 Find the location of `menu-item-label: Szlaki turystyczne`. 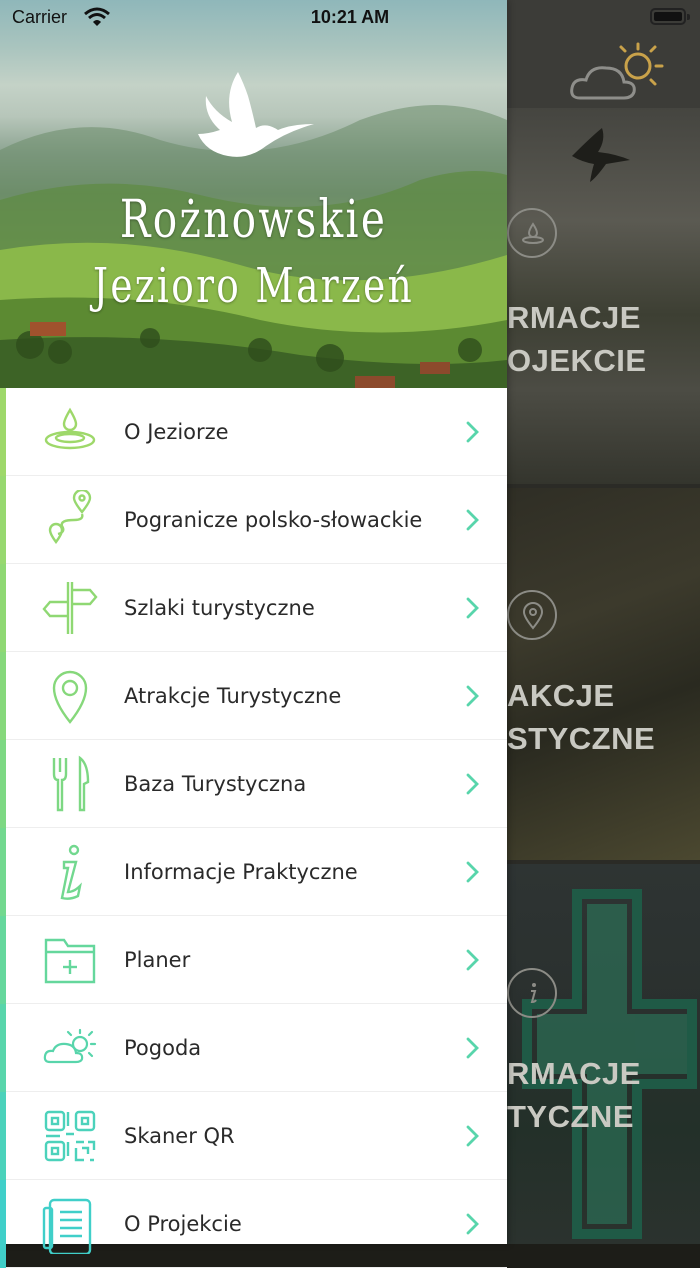

menu-item-label: Szlaki turystyczne is located at coordinates (219, 608).